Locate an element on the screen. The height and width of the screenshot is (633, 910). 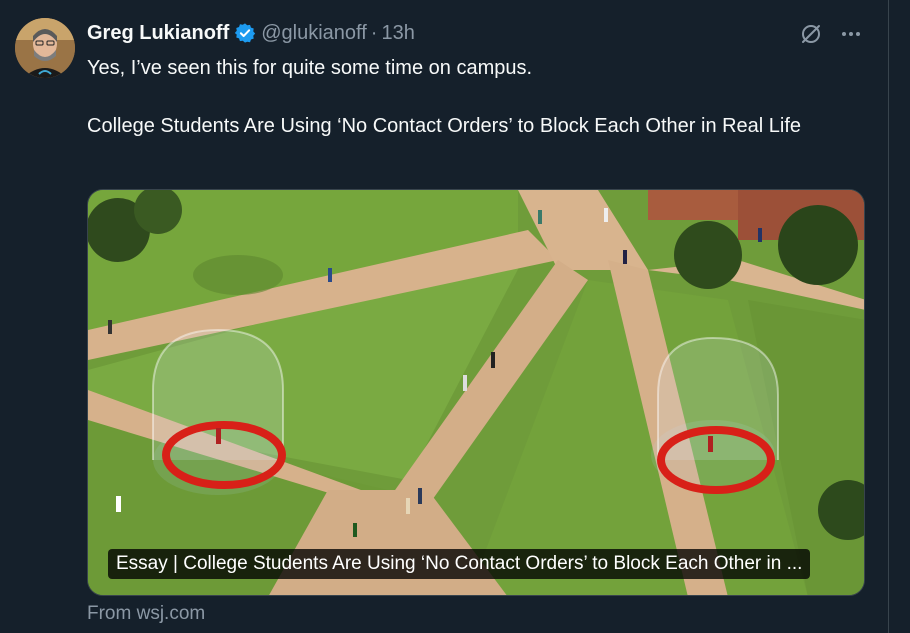
author-name: Greg Lukianoff is located at coordinates (158, 33).